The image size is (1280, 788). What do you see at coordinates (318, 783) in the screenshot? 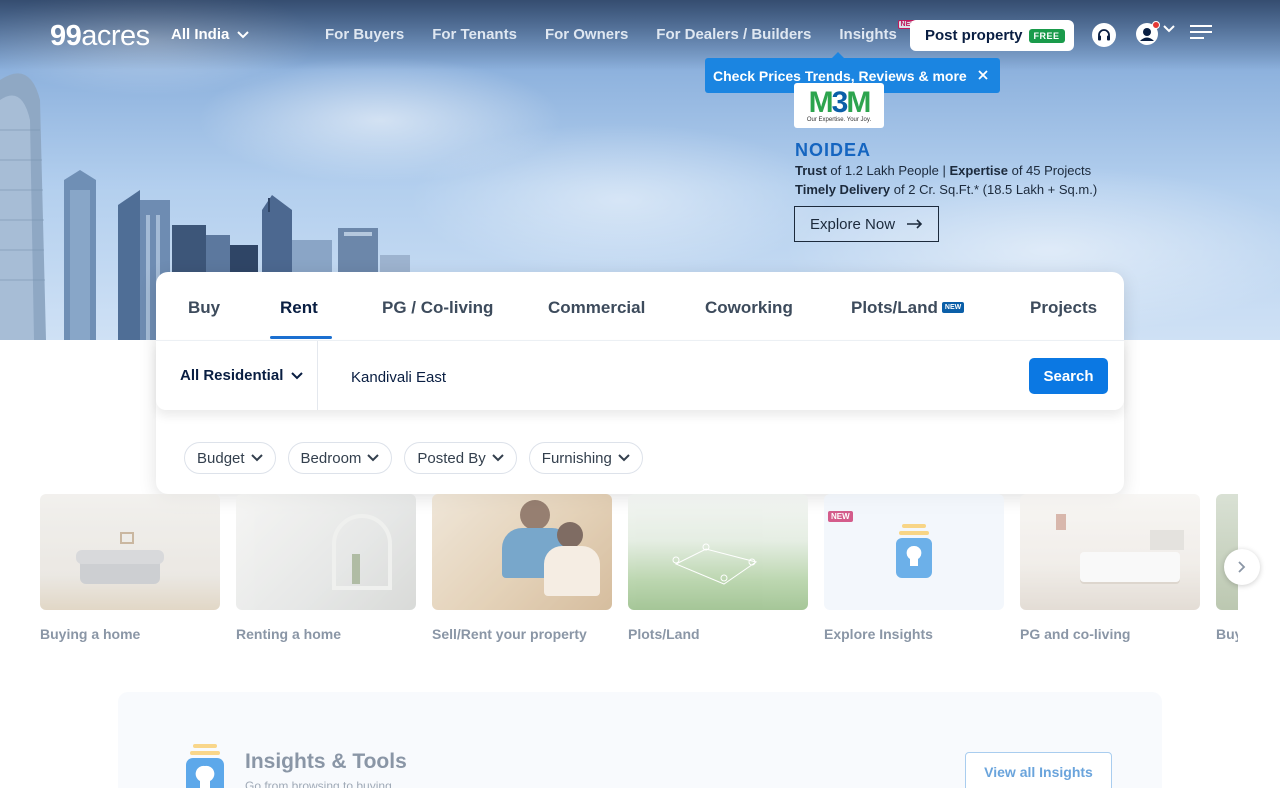
I see `section-subtitle: Go from browsing to buying` at bounding box center [318, 783].